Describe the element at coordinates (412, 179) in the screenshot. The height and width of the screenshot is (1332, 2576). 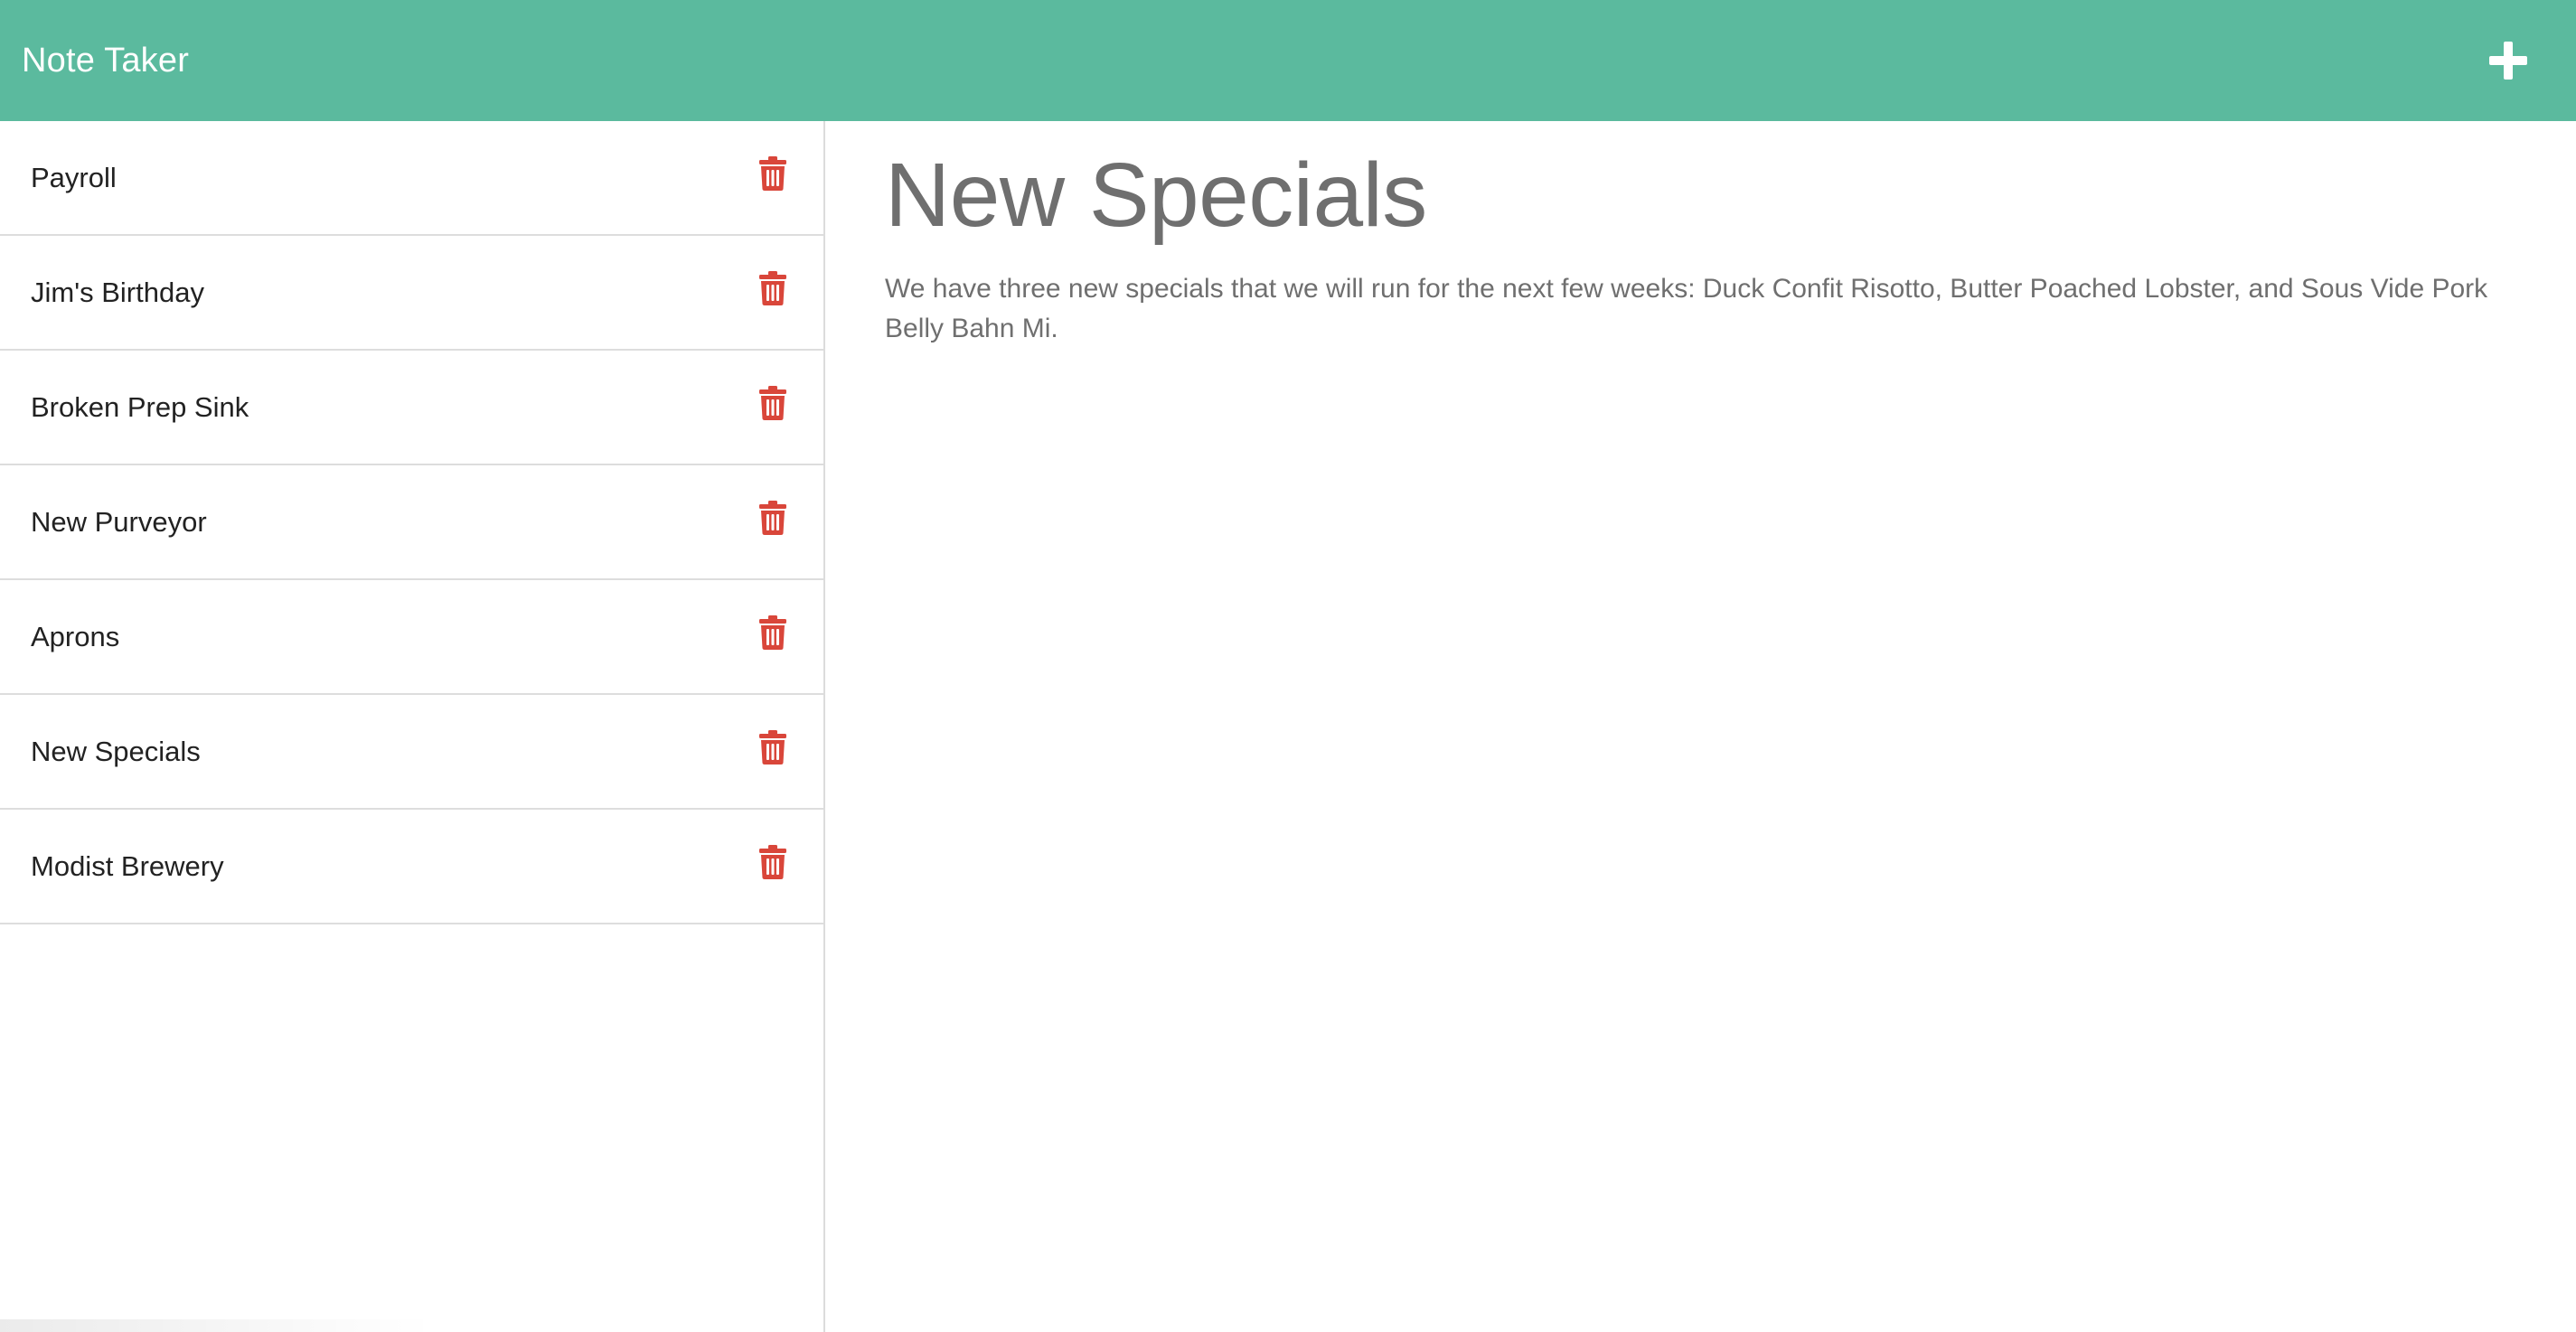
I see `sidebar-item-0: Payroll` at that location.